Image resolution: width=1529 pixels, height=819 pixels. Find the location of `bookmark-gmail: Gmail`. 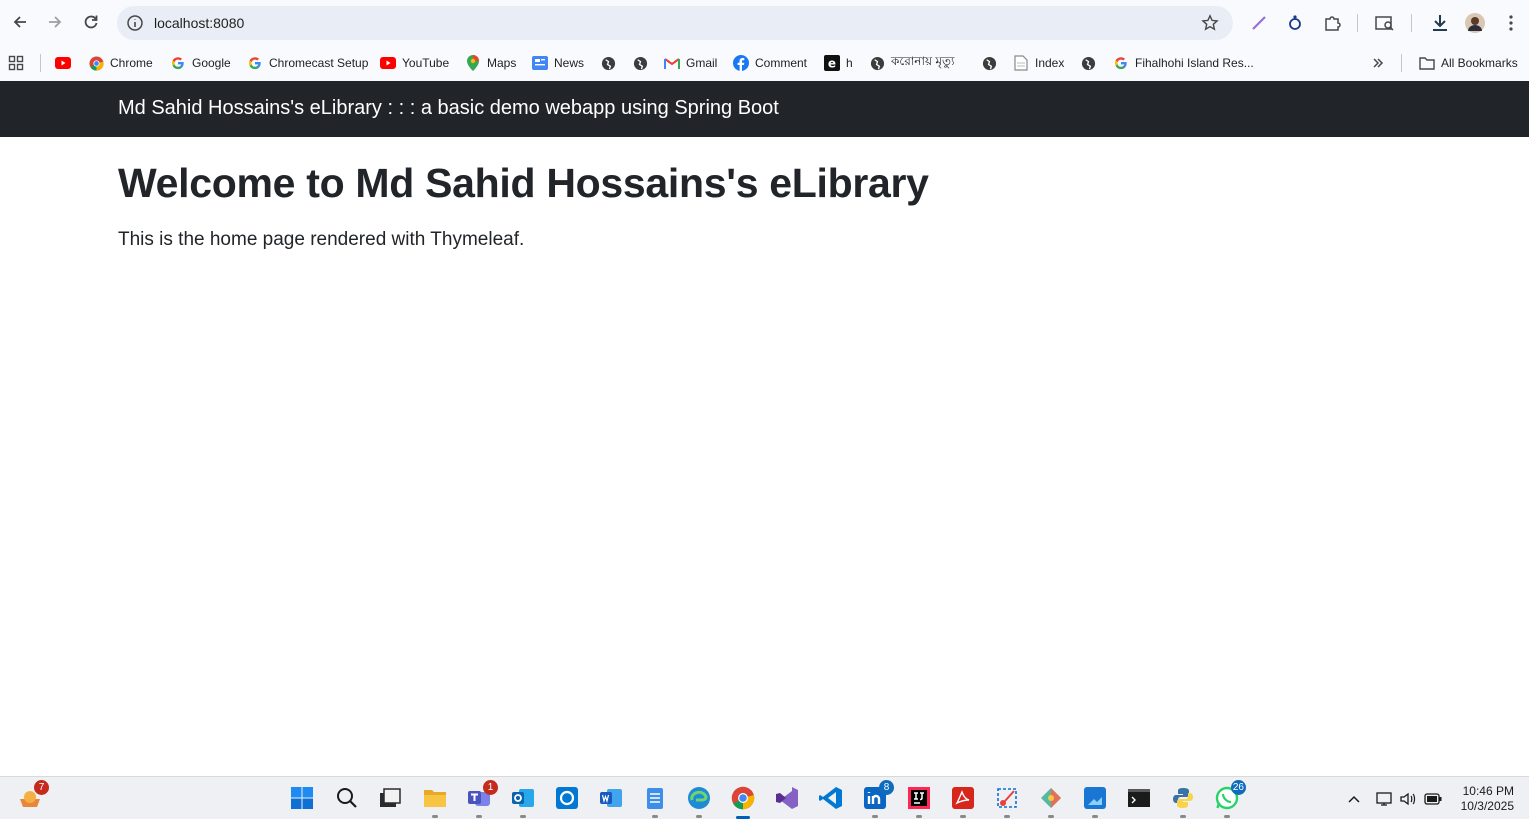

bookmark-gmail: Gmail is located at coordinates (690, 63).